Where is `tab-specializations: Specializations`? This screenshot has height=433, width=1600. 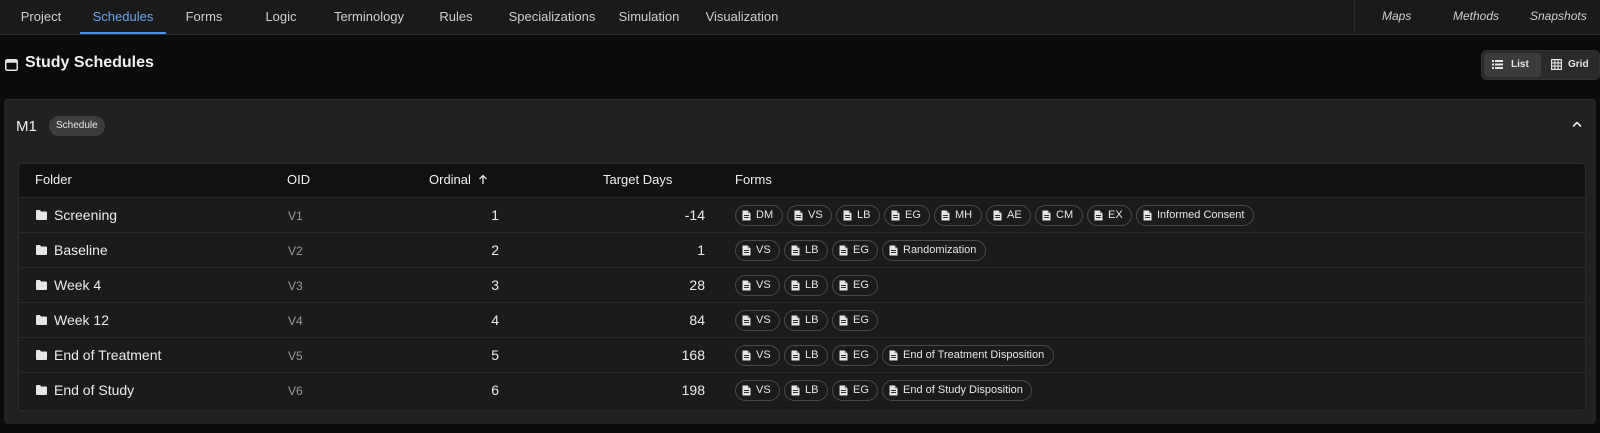
tab-specializations: Specializations is located at coordinates (552, 17).